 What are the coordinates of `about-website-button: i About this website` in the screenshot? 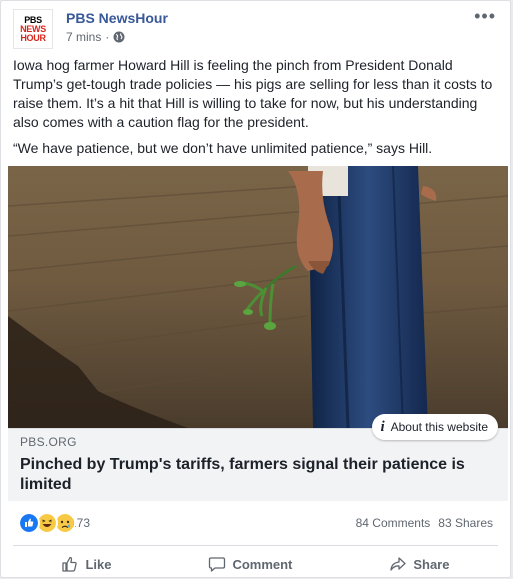 It's located at (435, 427).